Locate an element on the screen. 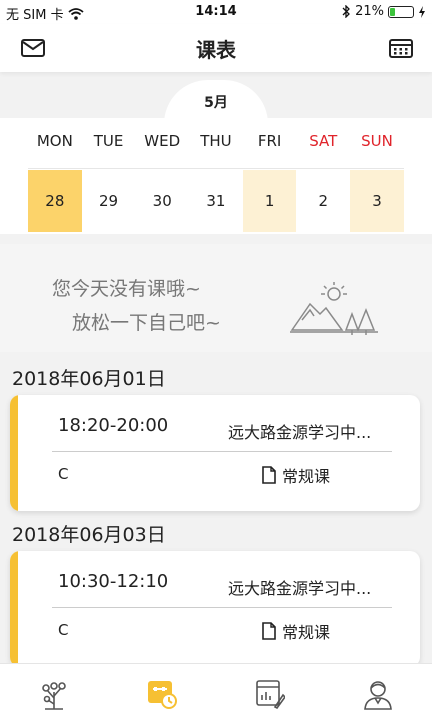 The height and width of the screenshot is (720, 432). battery-icon is located at coordinates (401, 11).